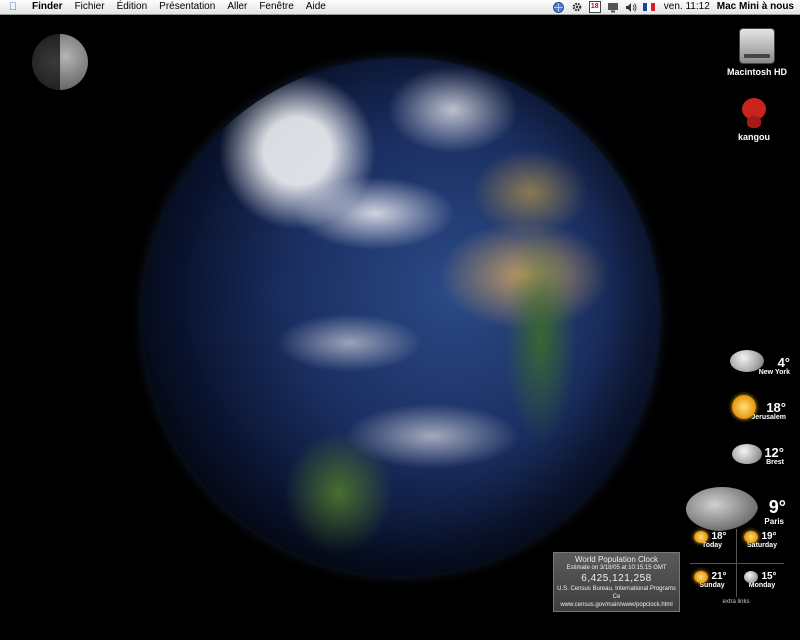 The height and width of the screenshot is (640, 800). I want to click on kangou-user-icon: kangou, so click(754, 119).